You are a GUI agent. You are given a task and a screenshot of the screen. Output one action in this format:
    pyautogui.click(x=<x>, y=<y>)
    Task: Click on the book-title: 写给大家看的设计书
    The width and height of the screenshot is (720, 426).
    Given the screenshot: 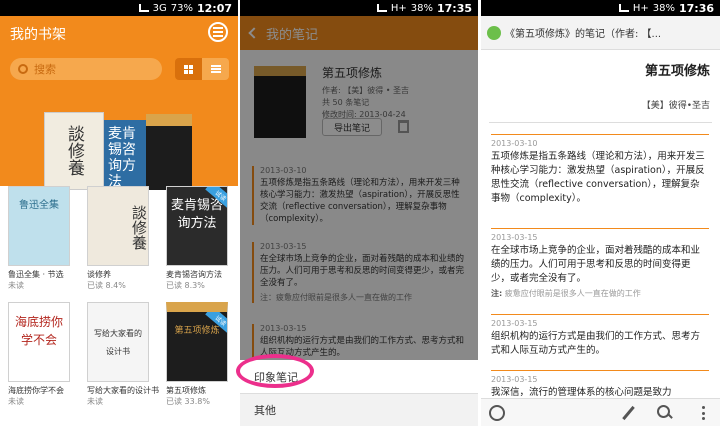 What is the action you would take?
    pyautogui.click(x=123, y=390)
    